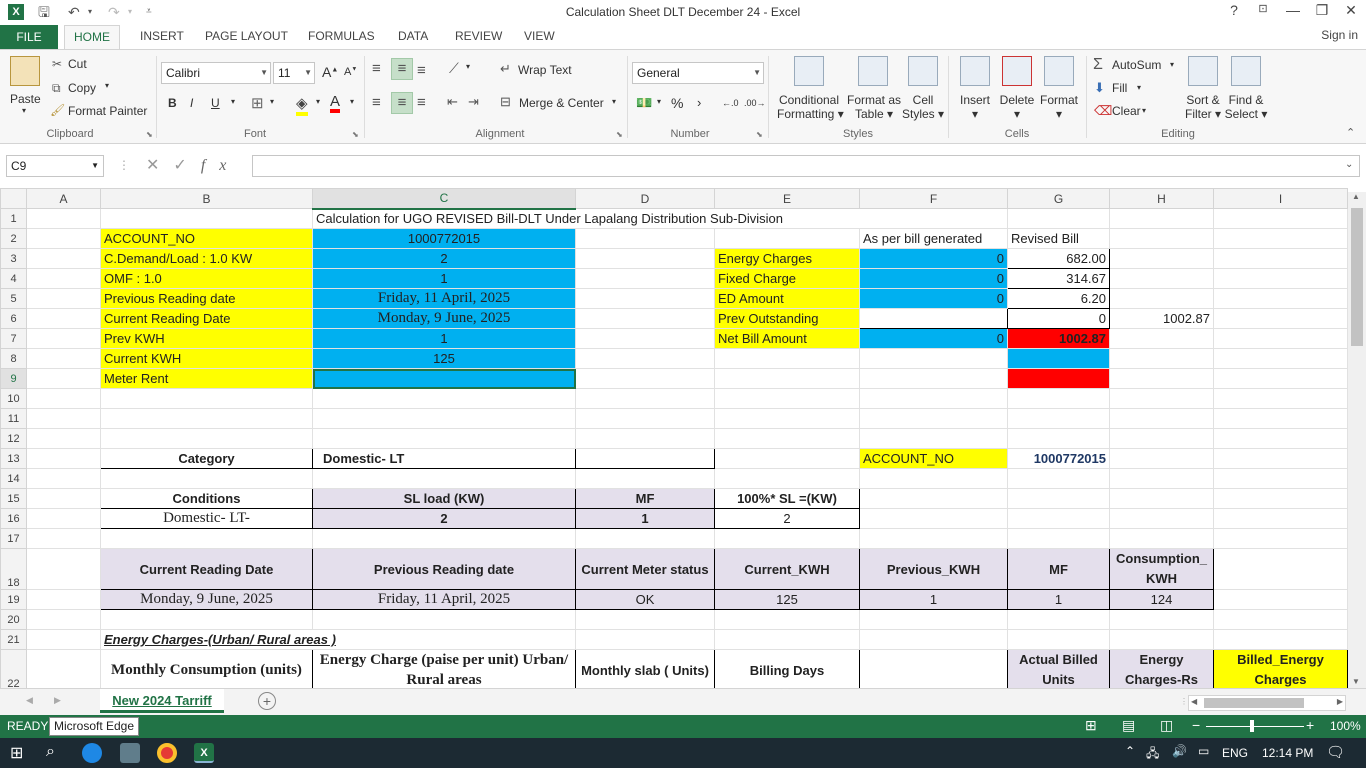 This screenshot has width=1366, height=768. What do you see at coordinates (1356, 196) in the screenshot?
I see `scroll-up-icon: ▲` at bounding box center [1356, 196].